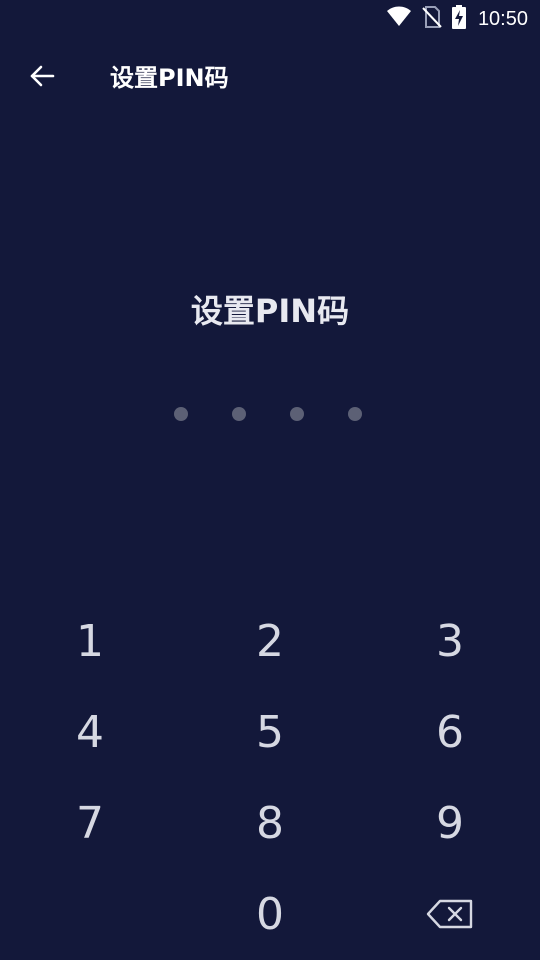  What do you see at coordinates (450, 641) in the screenshot?
I see `key-3: 3` at bounding box center [450, 641].